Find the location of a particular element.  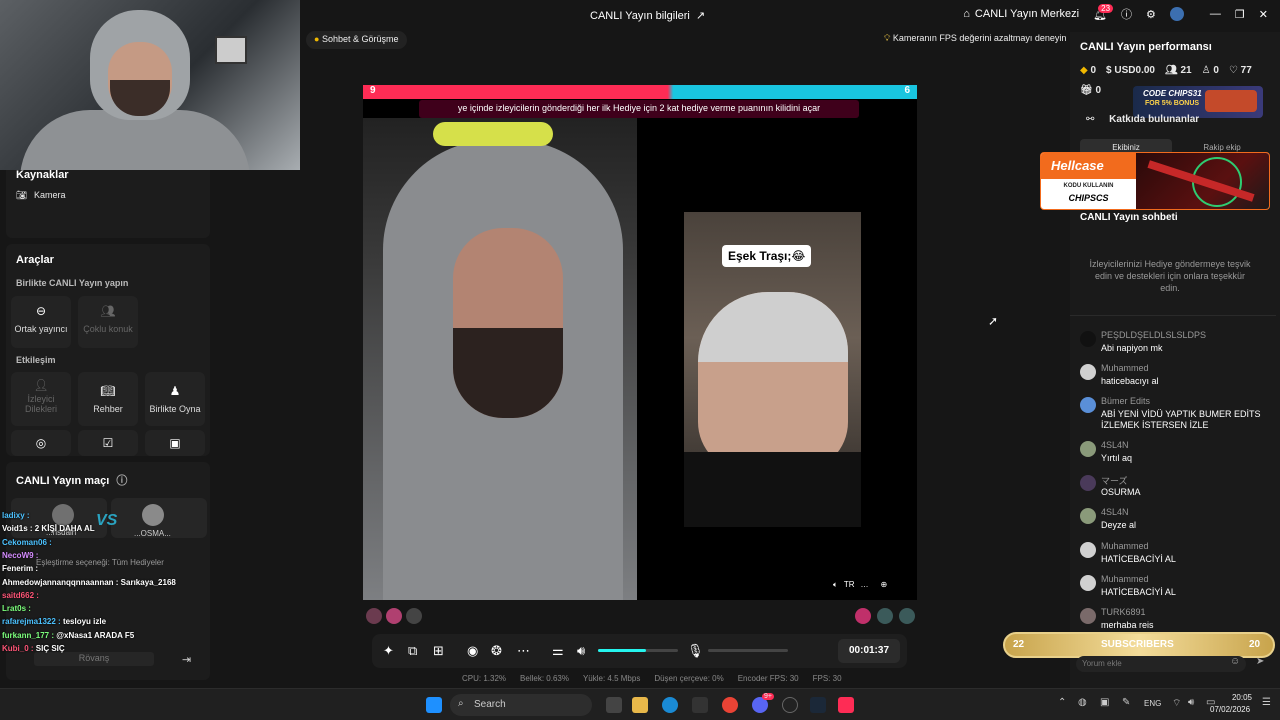

tray-discord-icon: ◍ is located at coordinates (1082, 702).